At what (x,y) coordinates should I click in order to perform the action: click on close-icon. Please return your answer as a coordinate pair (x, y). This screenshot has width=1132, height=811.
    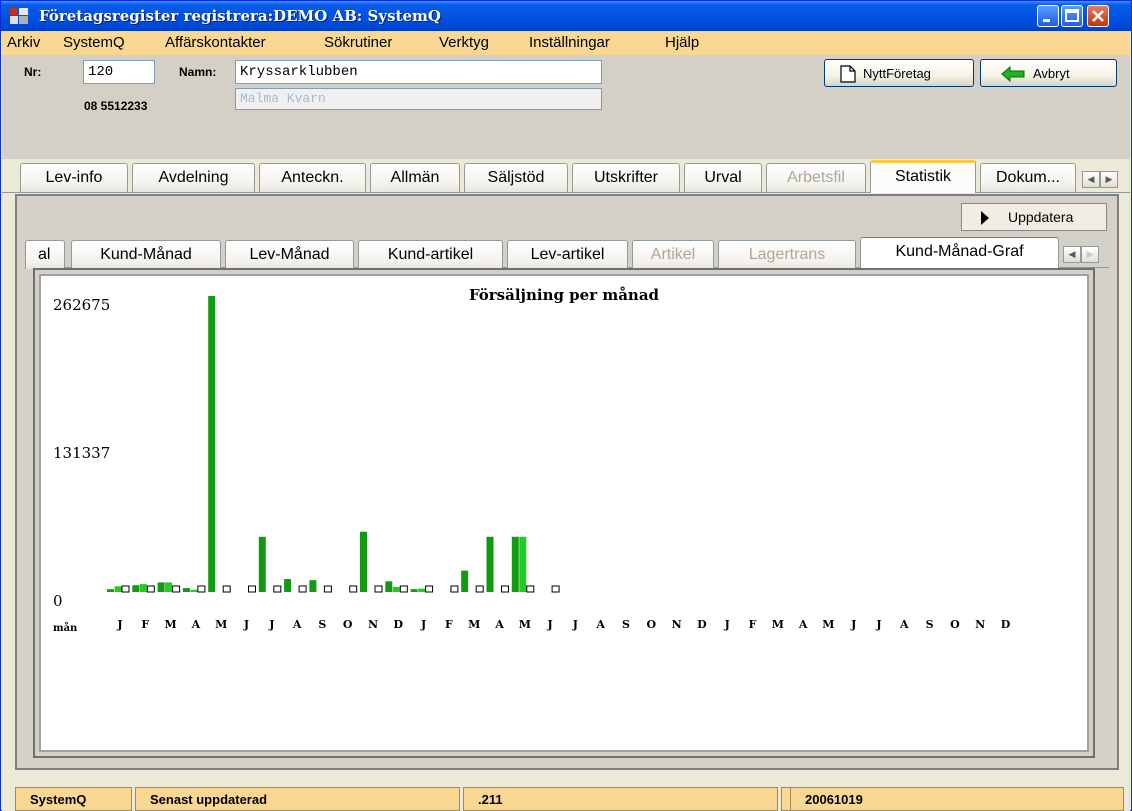
    Looking at the image, I should click on (1098, 16).